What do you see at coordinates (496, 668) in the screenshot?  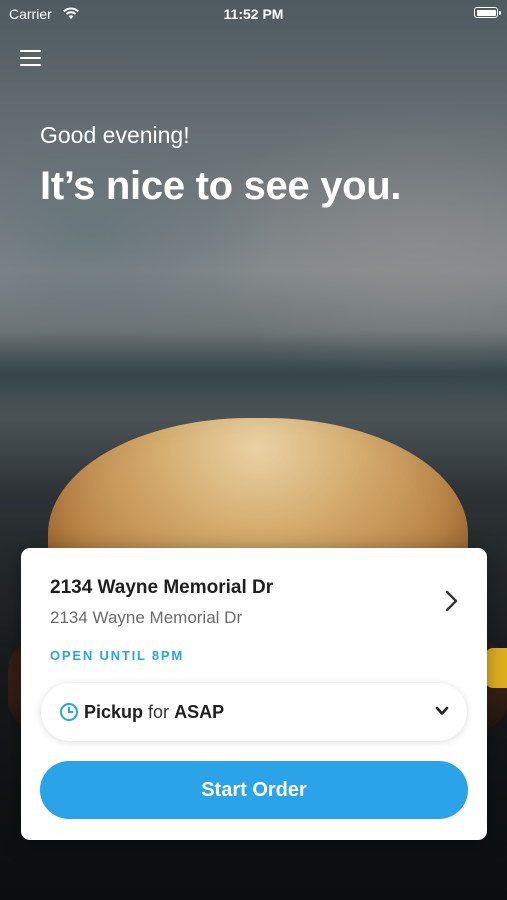 I see `burger-cheese` at bounding box center [496, 668].